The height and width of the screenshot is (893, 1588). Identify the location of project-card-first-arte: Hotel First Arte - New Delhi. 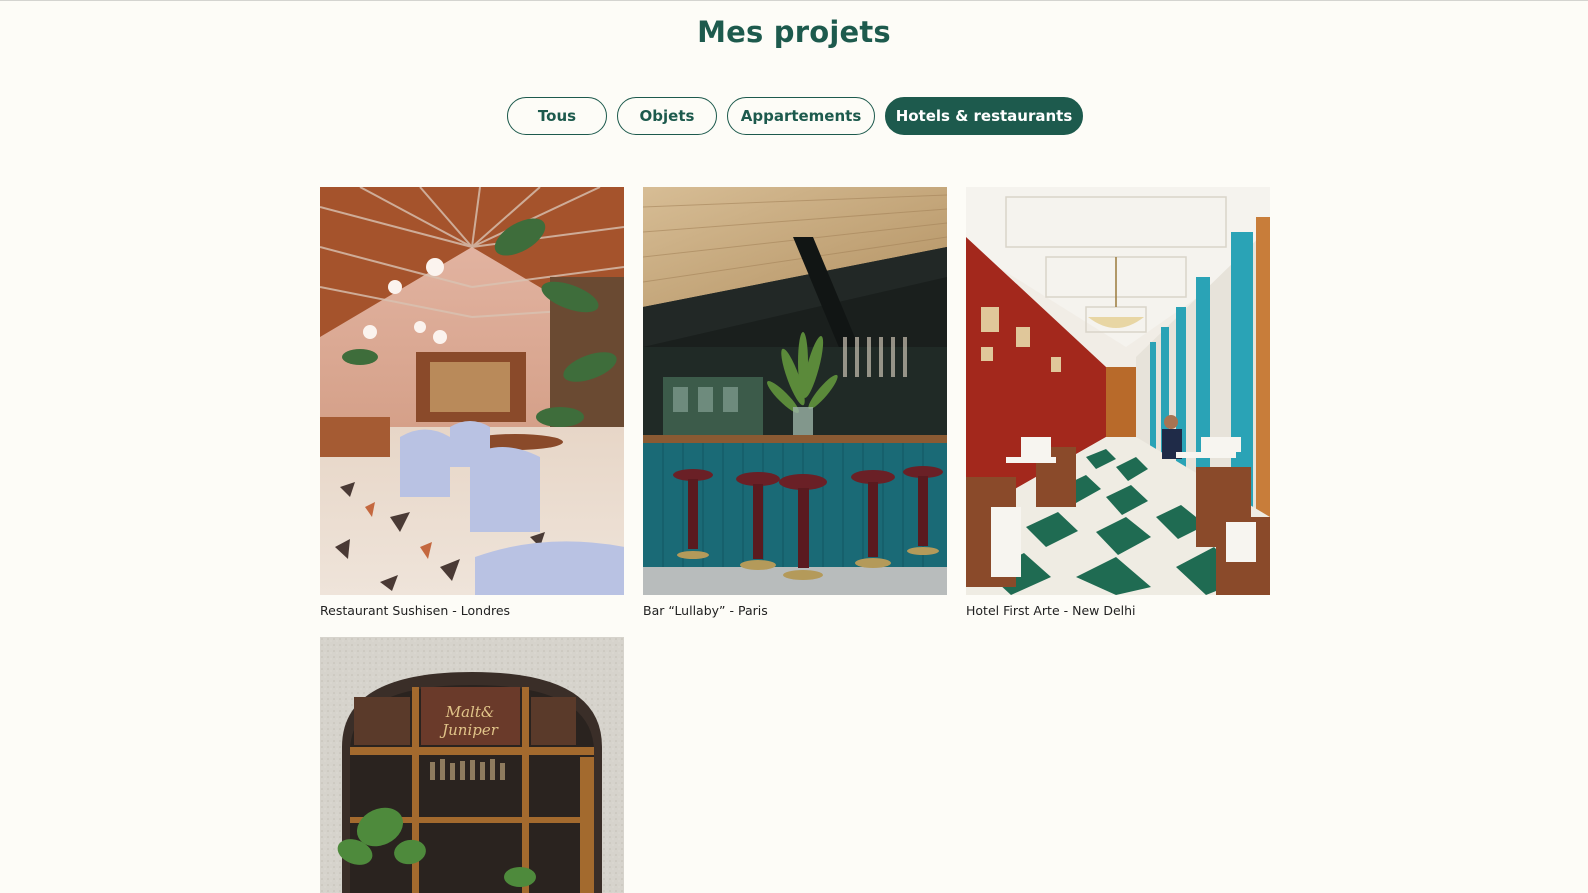
(1118, 403).